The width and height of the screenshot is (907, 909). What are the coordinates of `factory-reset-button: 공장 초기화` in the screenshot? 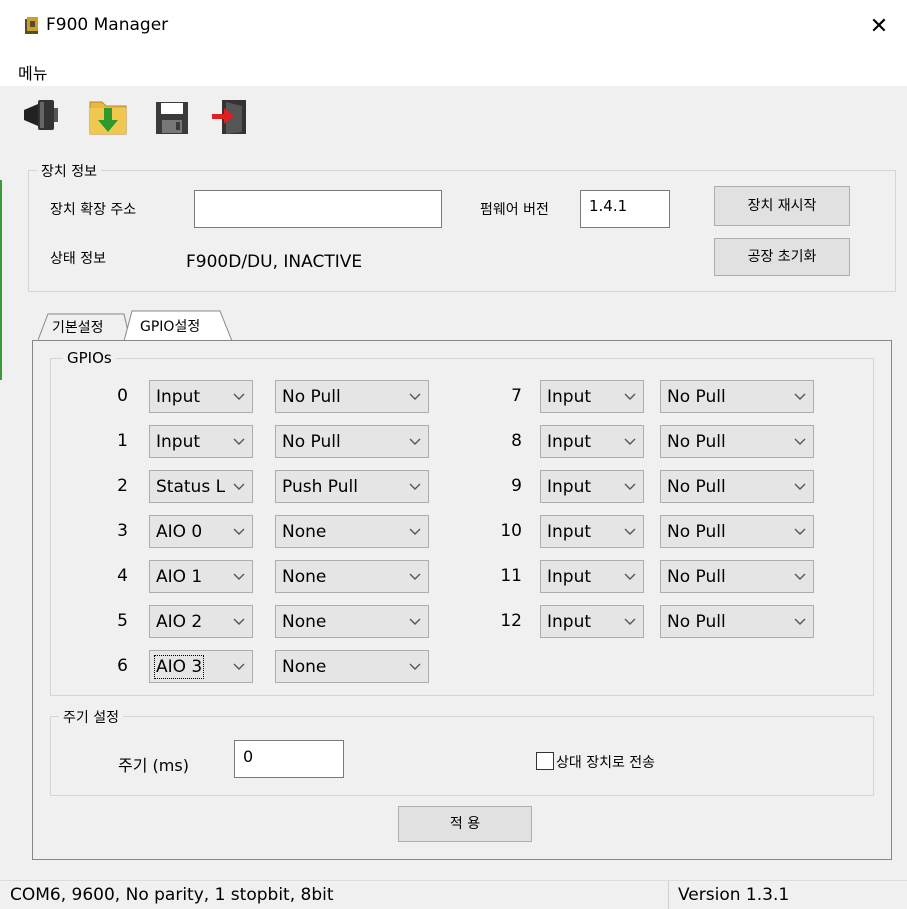 It's located at (782, 257).